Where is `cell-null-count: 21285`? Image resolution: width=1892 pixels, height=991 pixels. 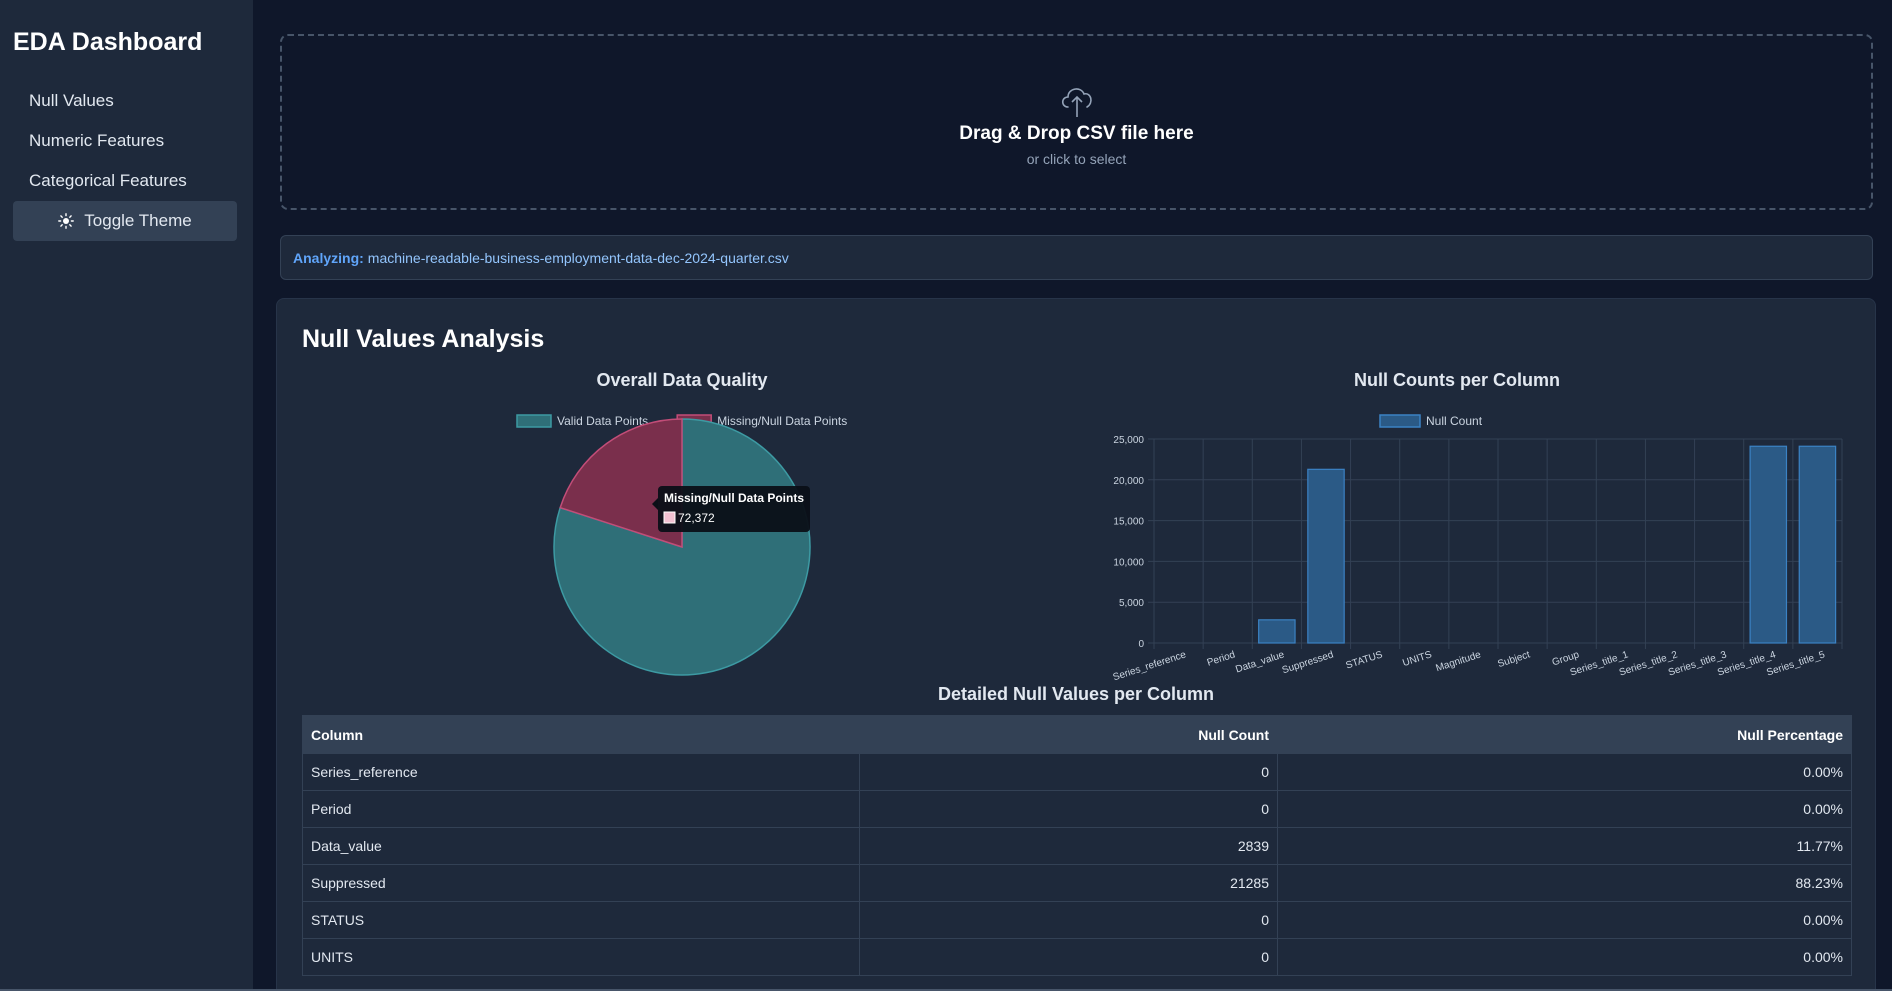 cell-null-count: 21285 is located at coordinates (1068, 883).